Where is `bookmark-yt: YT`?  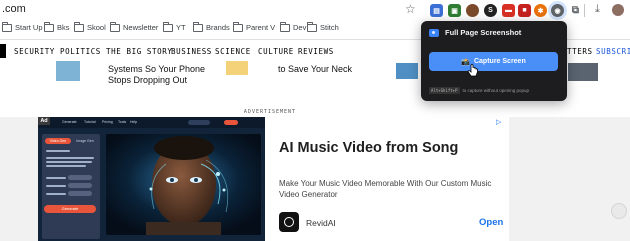 bookmark-yt: YT is located at coordinates (174, 26).